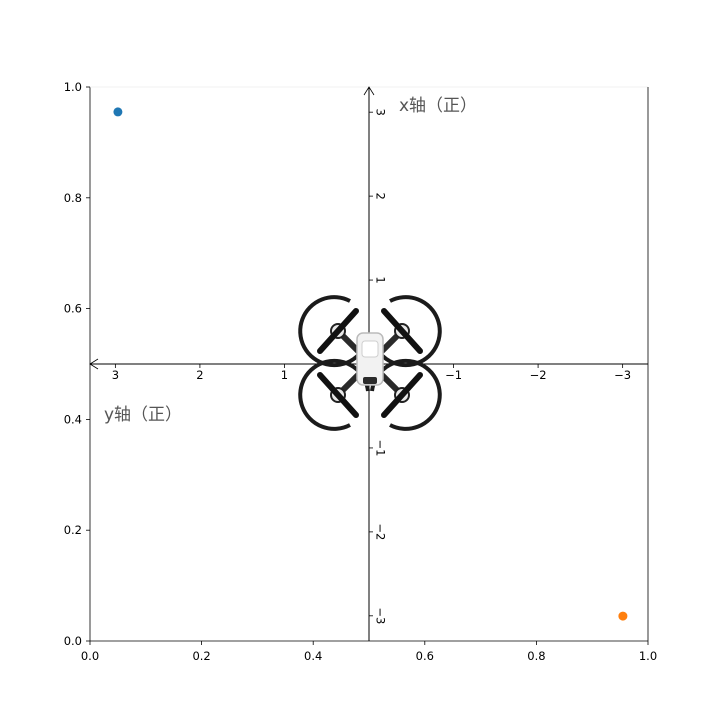 The height and width of the screenshot is (724, 720). Describe the element at coordinates (201, 656) in the screenshot. I see `outer-x-tick-label: 0.2` at that location.